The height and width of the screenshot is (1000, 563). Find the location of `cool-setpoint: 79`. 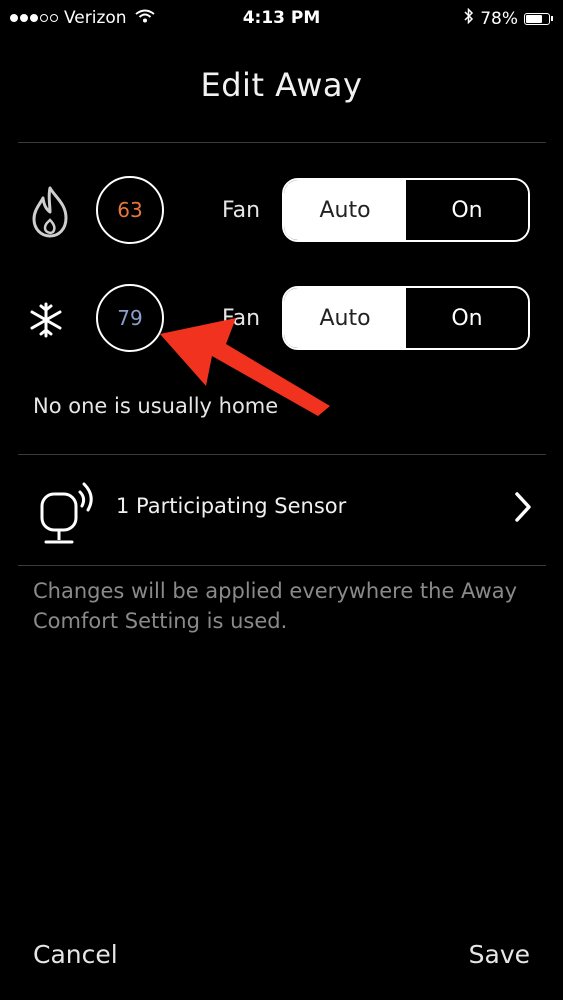

cool-setpoint: 79 is located at coordinates (130, 318).